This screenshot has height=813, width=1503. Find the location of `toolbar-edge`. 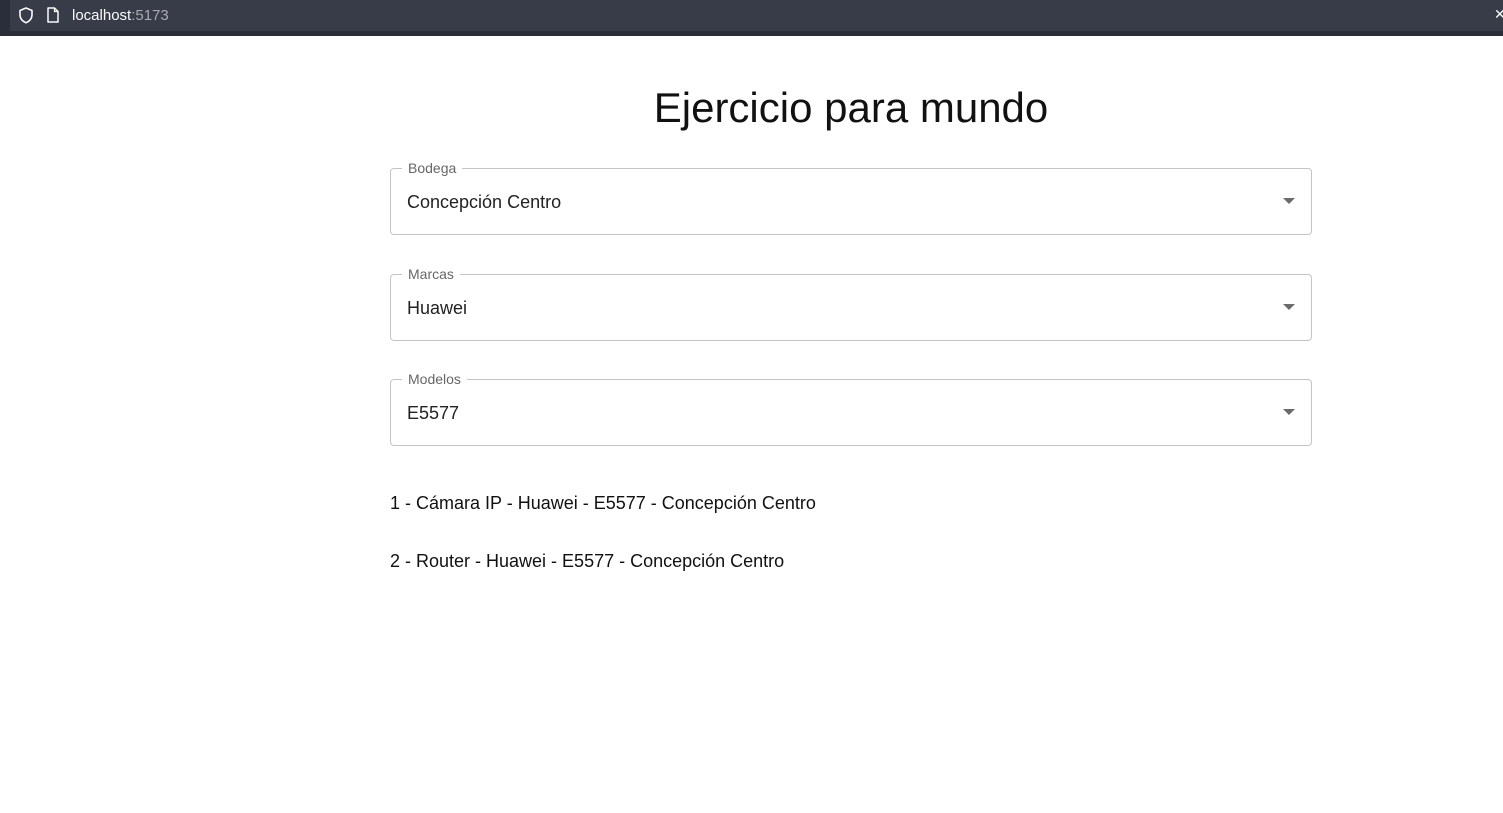

toolbar-edge is located at coordinates (5, 15).